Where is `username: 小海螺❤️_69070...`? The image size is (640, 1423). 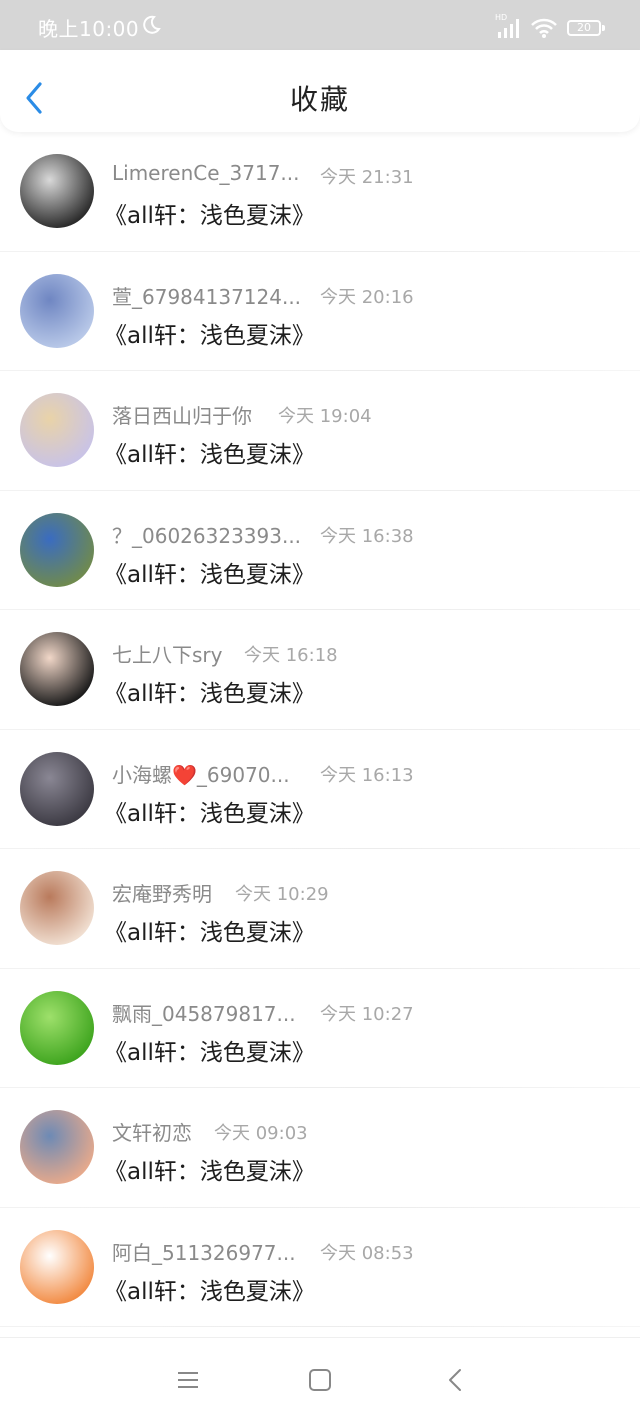 username: 小海螺❤️_69070... is located at coordinates (201, 774).